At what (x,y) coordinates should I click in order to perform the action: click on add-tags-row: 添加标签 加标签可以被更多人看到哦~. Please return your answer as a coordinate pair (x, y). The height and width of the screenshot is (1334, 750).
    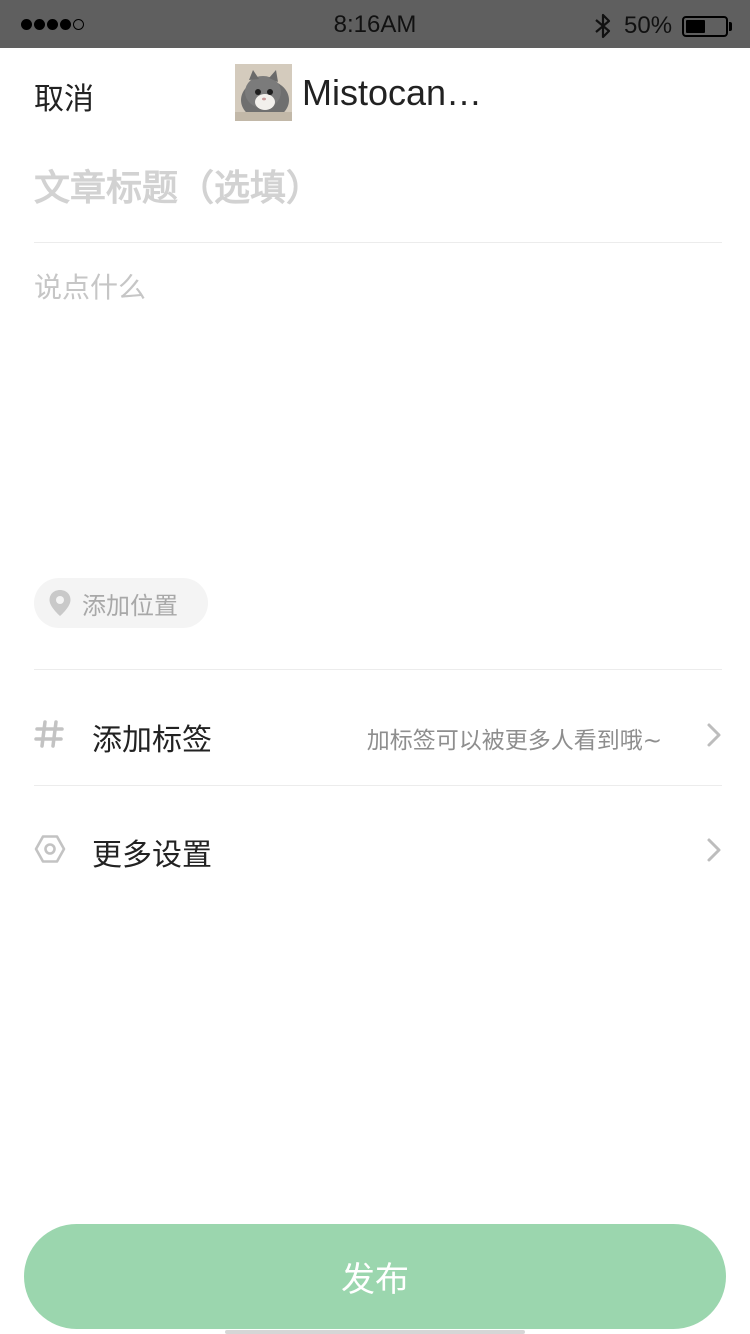
    Looking at the image, I should click on (378, 735).